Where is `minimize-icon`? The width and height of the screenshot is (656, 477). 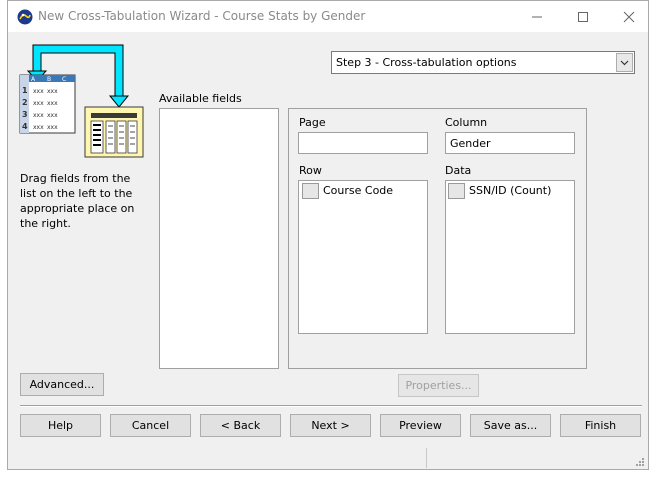
minimize-icon is located at coordinates (537, 17).